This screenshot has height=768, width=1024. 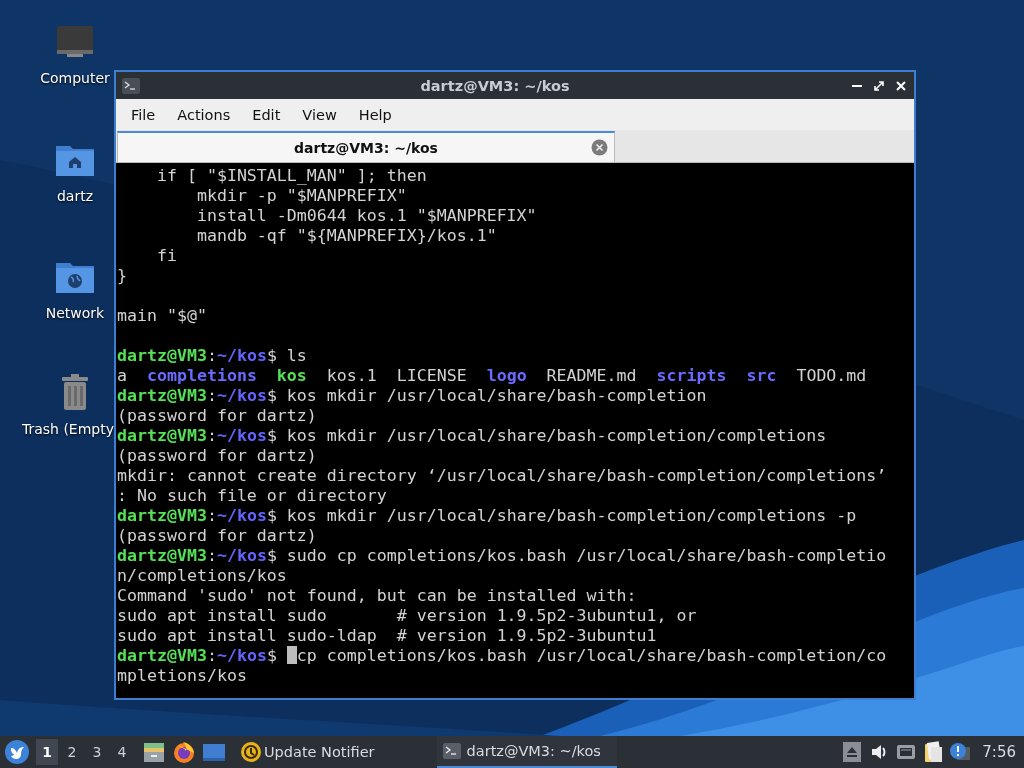 I want to click on icon-label: Computer, so click(x=75, y=78).